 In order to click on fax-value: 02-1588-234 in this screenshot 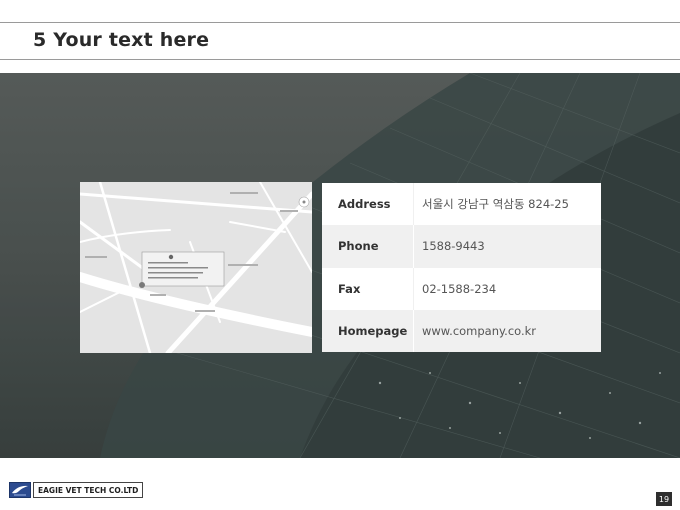, I will do `click(459, 288)`.